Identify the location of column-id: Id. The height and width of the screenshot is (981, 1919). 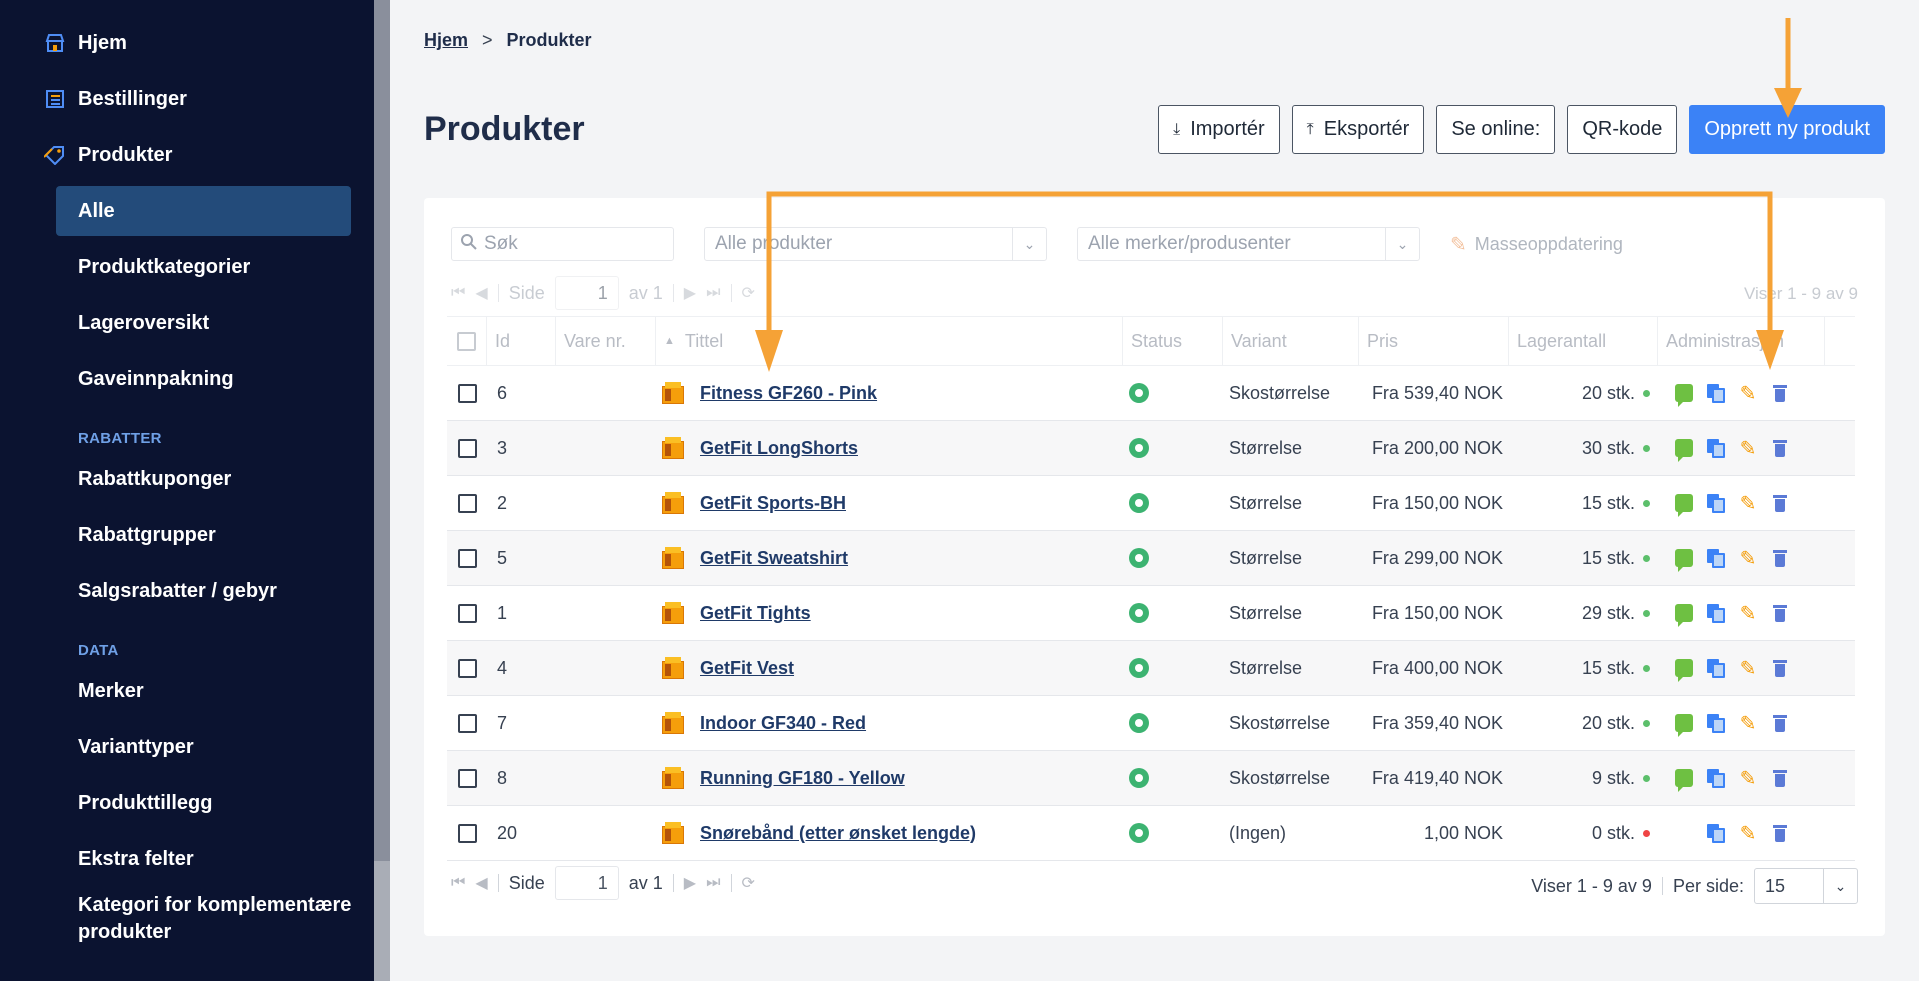
(521, 341).